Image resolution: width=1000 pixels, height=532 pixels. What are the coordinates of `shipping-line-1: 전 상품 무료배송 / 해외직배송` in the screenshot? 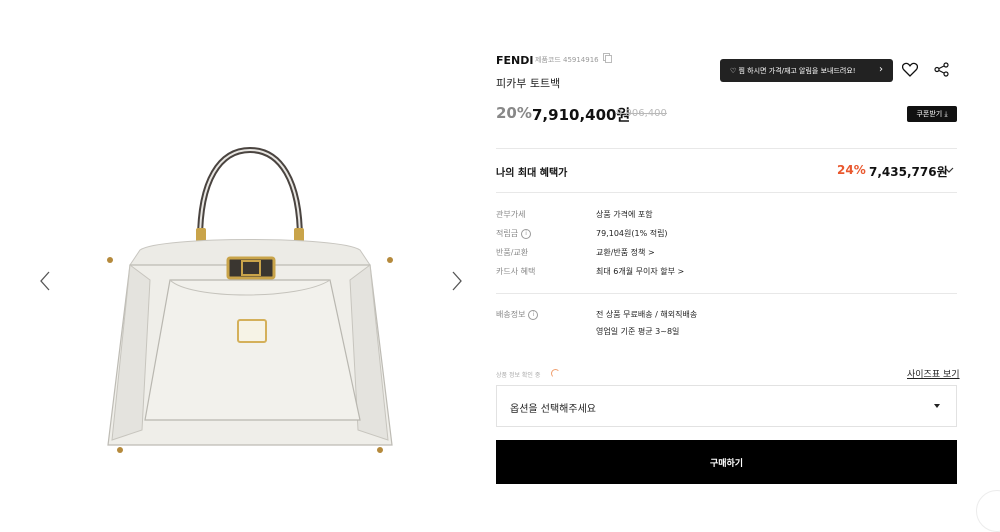 It's located at (647, 314).